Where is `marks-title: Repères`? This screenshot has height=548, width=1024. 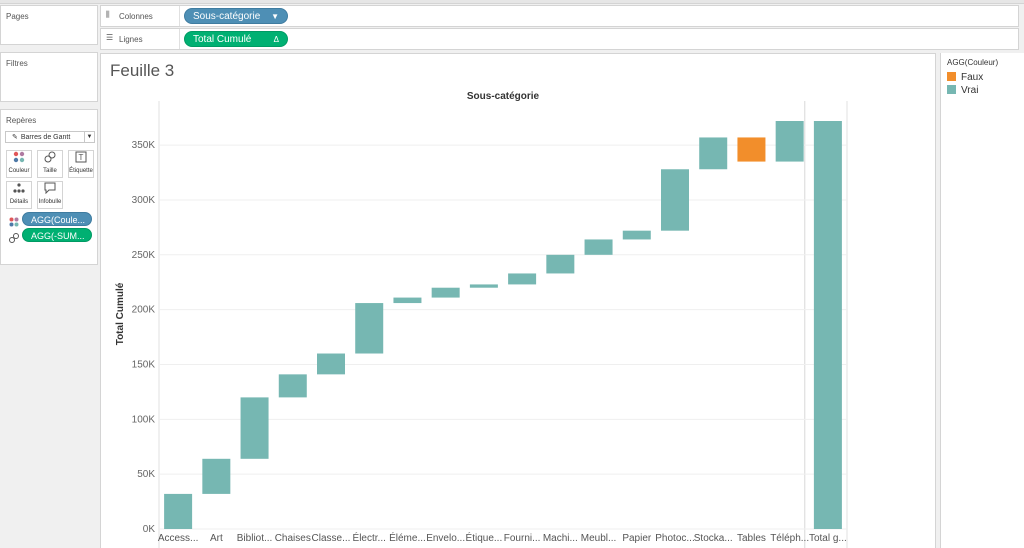 marks-title: Repères is located at coordinates (21, 120).